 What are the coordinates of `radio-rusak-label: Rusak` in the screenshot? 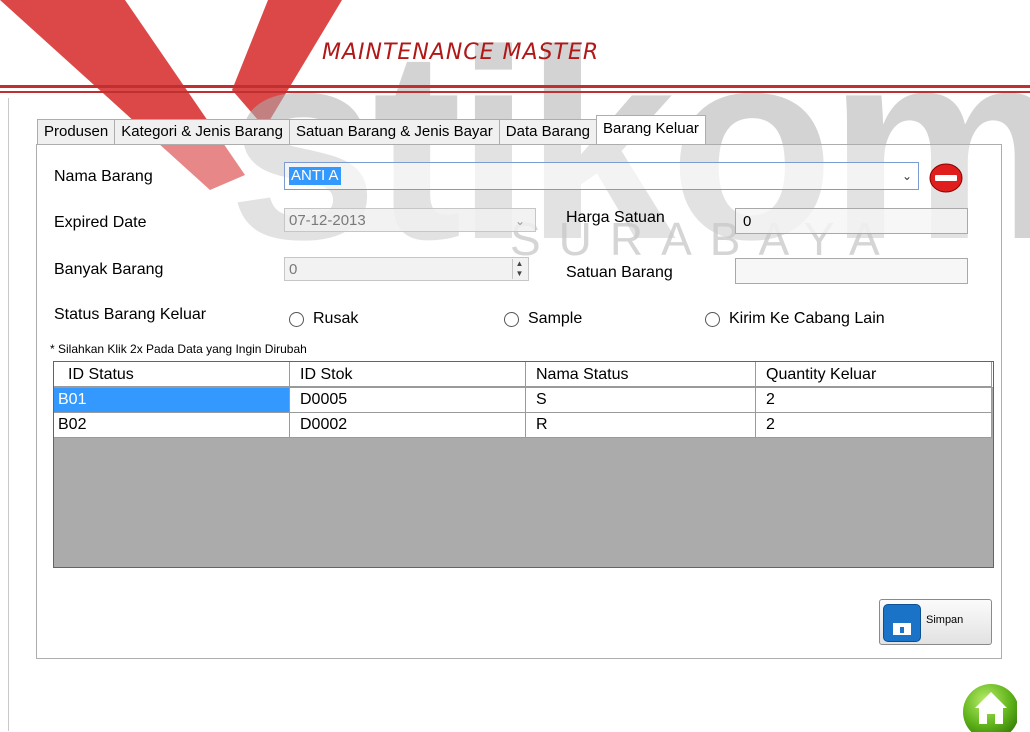 It's located at (336, 318).